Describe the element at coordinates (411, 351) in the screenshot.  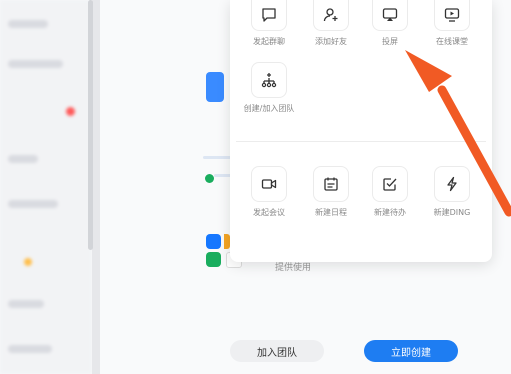
I see `create-now-button: 立即创建` at that location.